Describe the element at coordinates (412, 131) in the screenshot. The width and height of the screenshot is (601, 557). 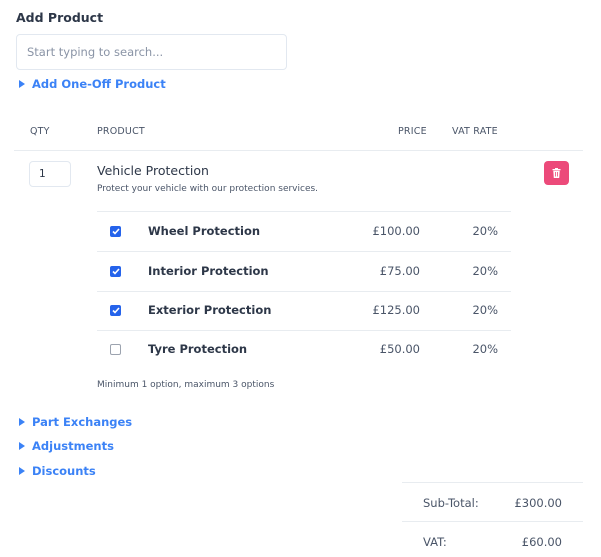
I see `column-header-price: PRICE` at that location.